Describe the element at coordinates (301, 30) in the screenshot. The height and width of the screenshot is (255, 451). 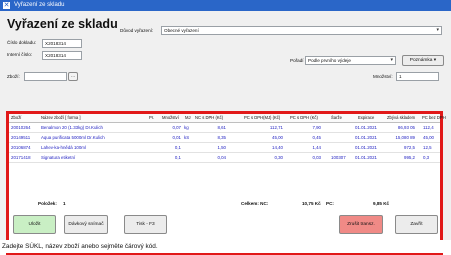
I see `reason-select: Obecné vyřazení` at that location.